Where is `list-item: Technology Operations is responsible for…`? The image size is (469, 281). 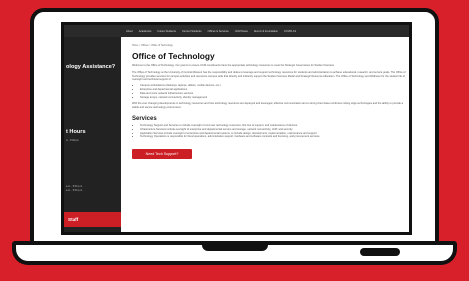 list-item: Technology Operations is responsible for… is located at coordinates (274, 137).